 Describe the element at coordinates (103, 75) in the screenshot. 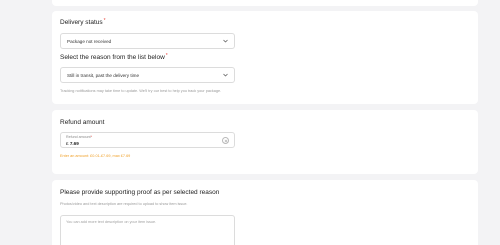

I see `reason-value: Still in transit, past the delivery time` at that location.